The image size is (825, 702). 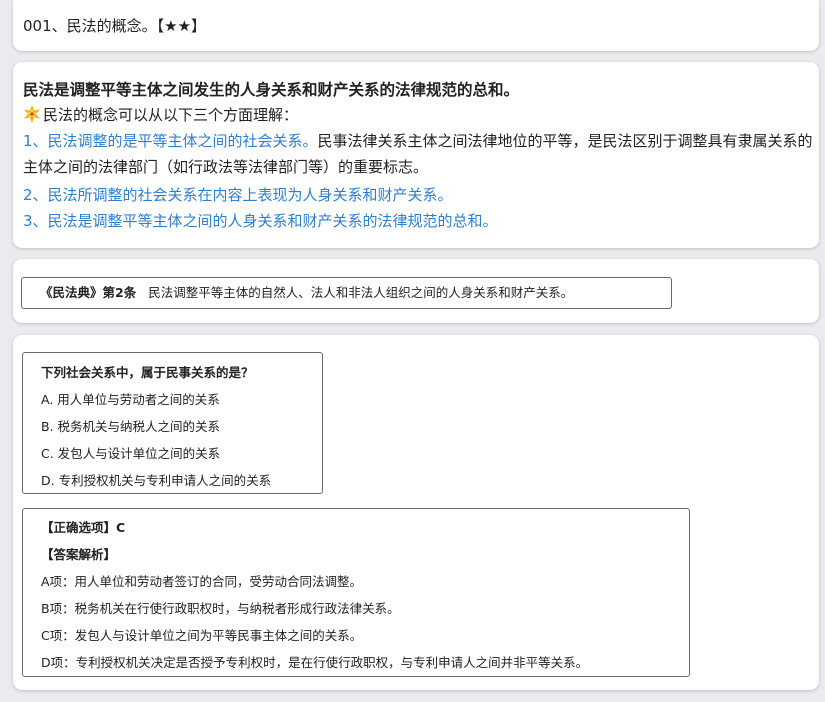 What do you see at coordinates (171, 115) in the screenshot?
I see `intro-text: 民法的概念可以从以下三个方面理解：` at bounding box center [171, 115].